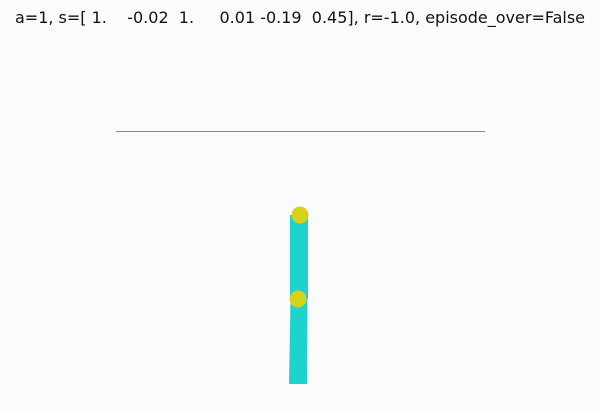 The image size is (600, 411). Describe the element at coordinates (300, 215) in the screenshot. I see `end-joint-icon` at that location.